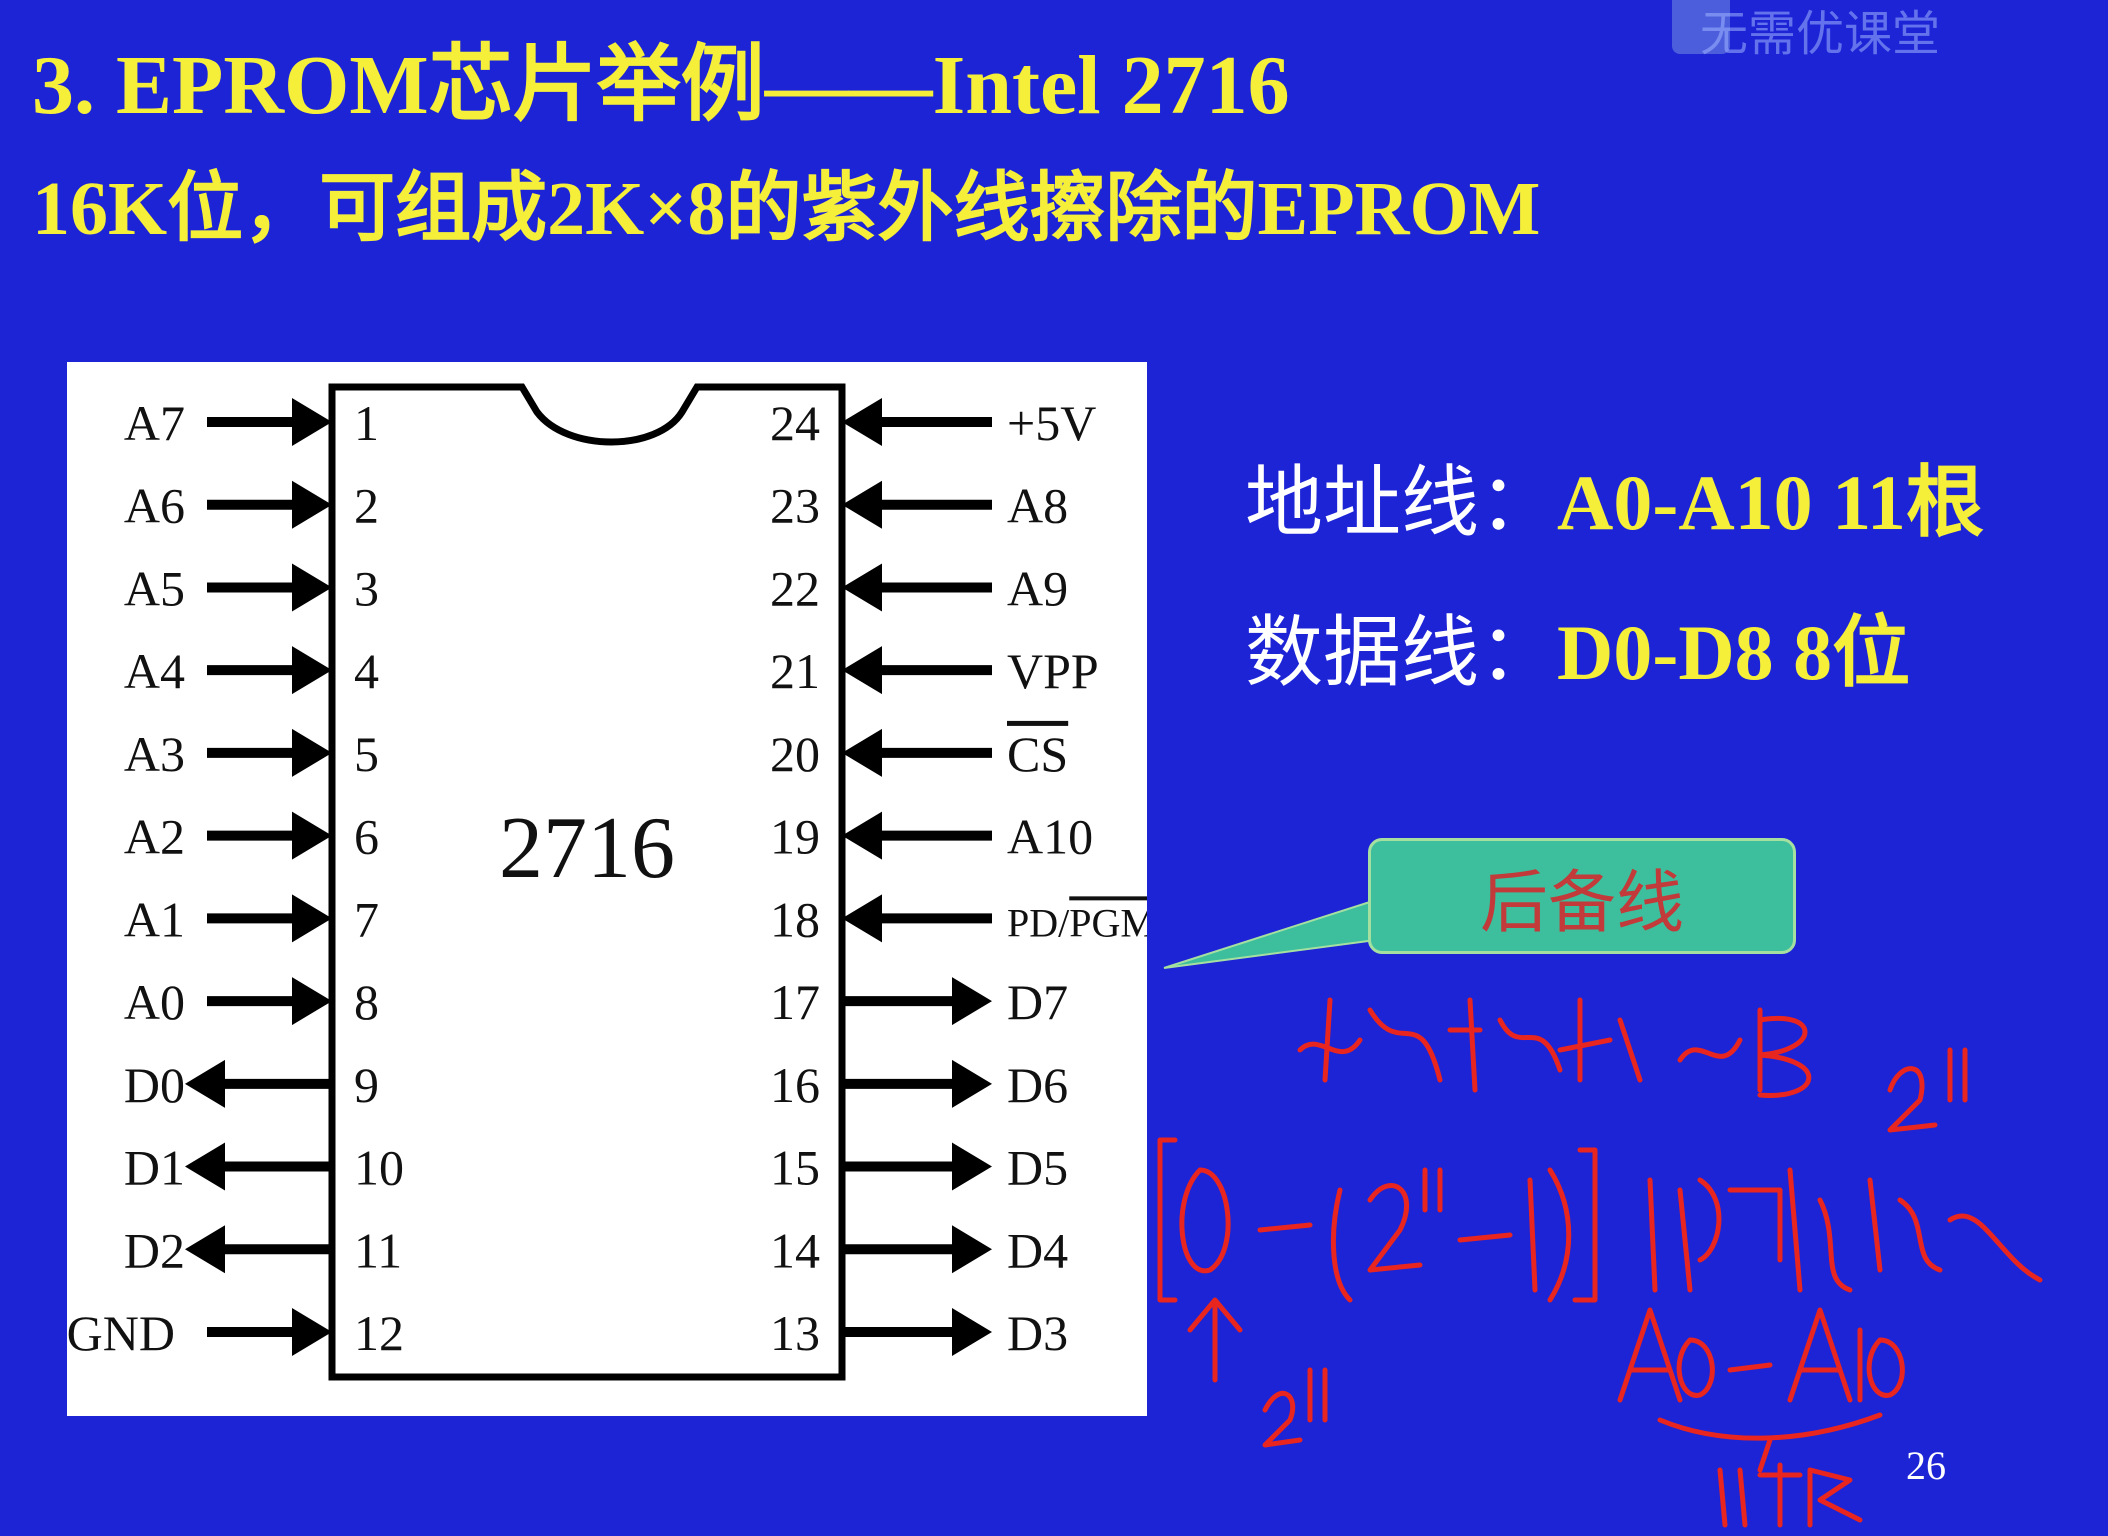  Describe the element at coordinates (862, 918) in the screenshot. I see `right-pin-18-head` at that location.